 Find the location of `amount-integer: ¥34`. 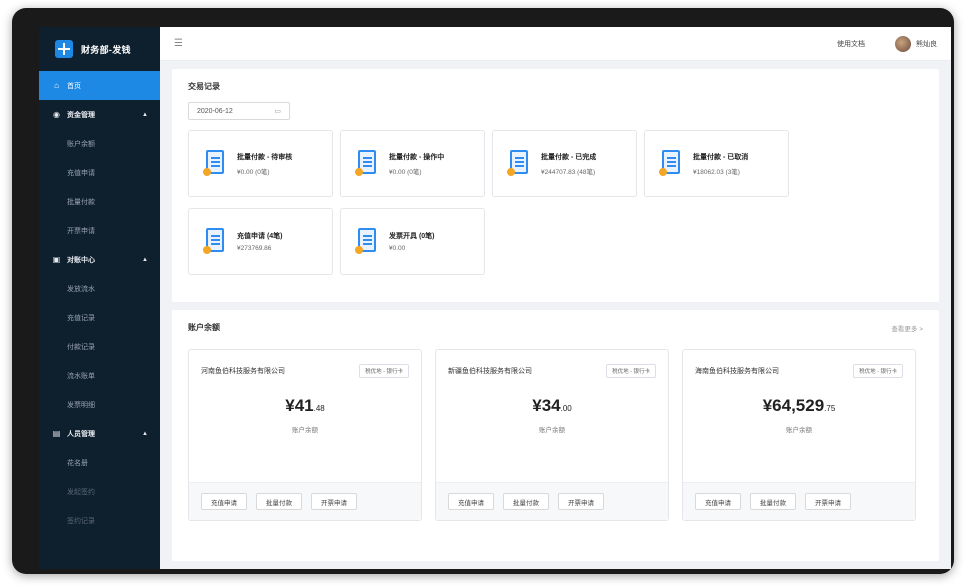

amount-integer: ¥34 is located at coordinates (546, 405).